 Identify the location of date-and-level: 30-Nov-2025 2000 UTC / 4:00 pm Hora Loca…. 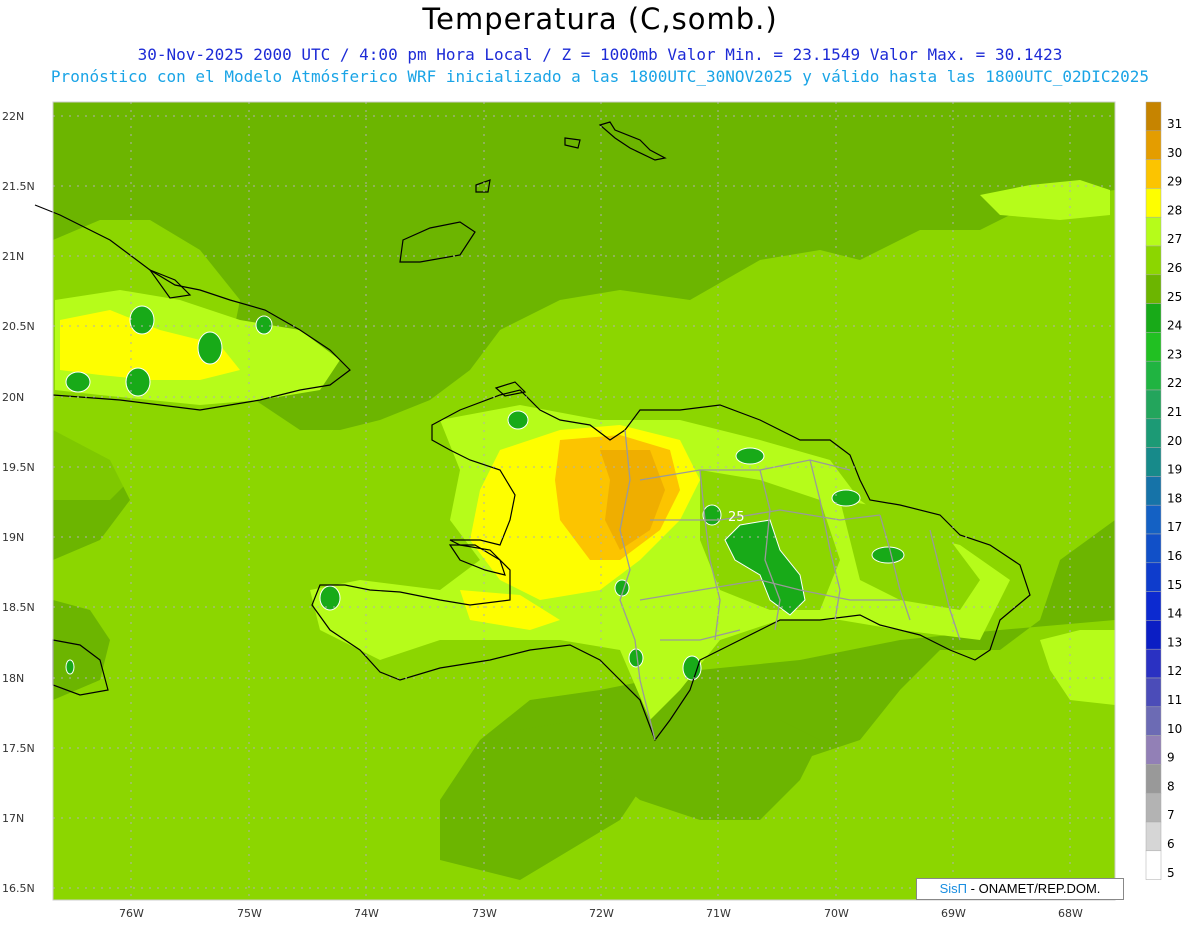
(397, 54).